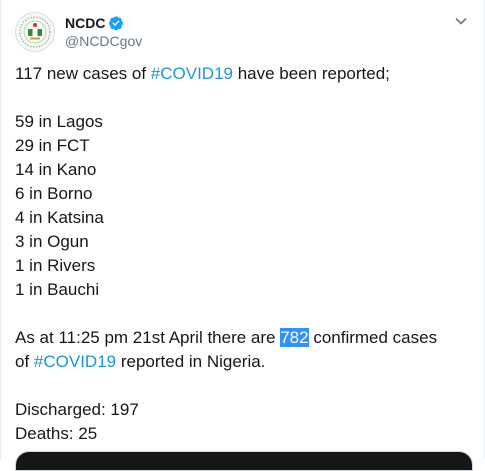  What do you see at coordinates (373, 337) in the screenshot?
I see `summary-text-after: confirmed cases` at bounding box center [373, 337].